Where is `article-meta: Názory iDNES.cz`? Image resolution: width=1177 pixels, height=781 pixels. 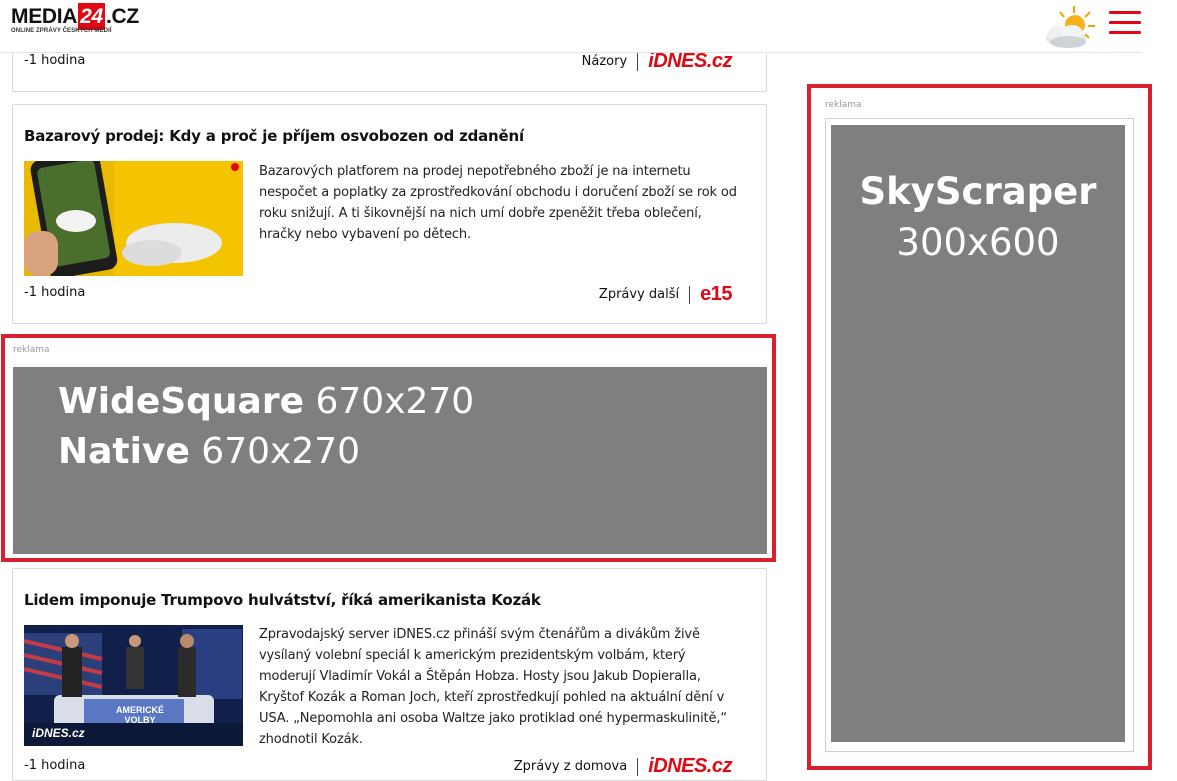 article-meta: Názory iDNES.cz is located at coordinates (657, 61).